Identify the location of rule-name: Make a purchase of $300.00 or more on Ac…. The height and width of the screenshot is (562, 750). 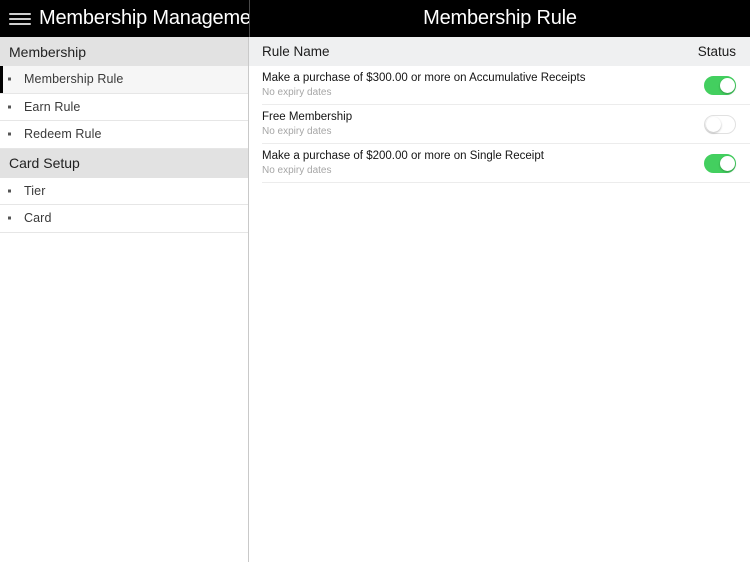
(424, 78).